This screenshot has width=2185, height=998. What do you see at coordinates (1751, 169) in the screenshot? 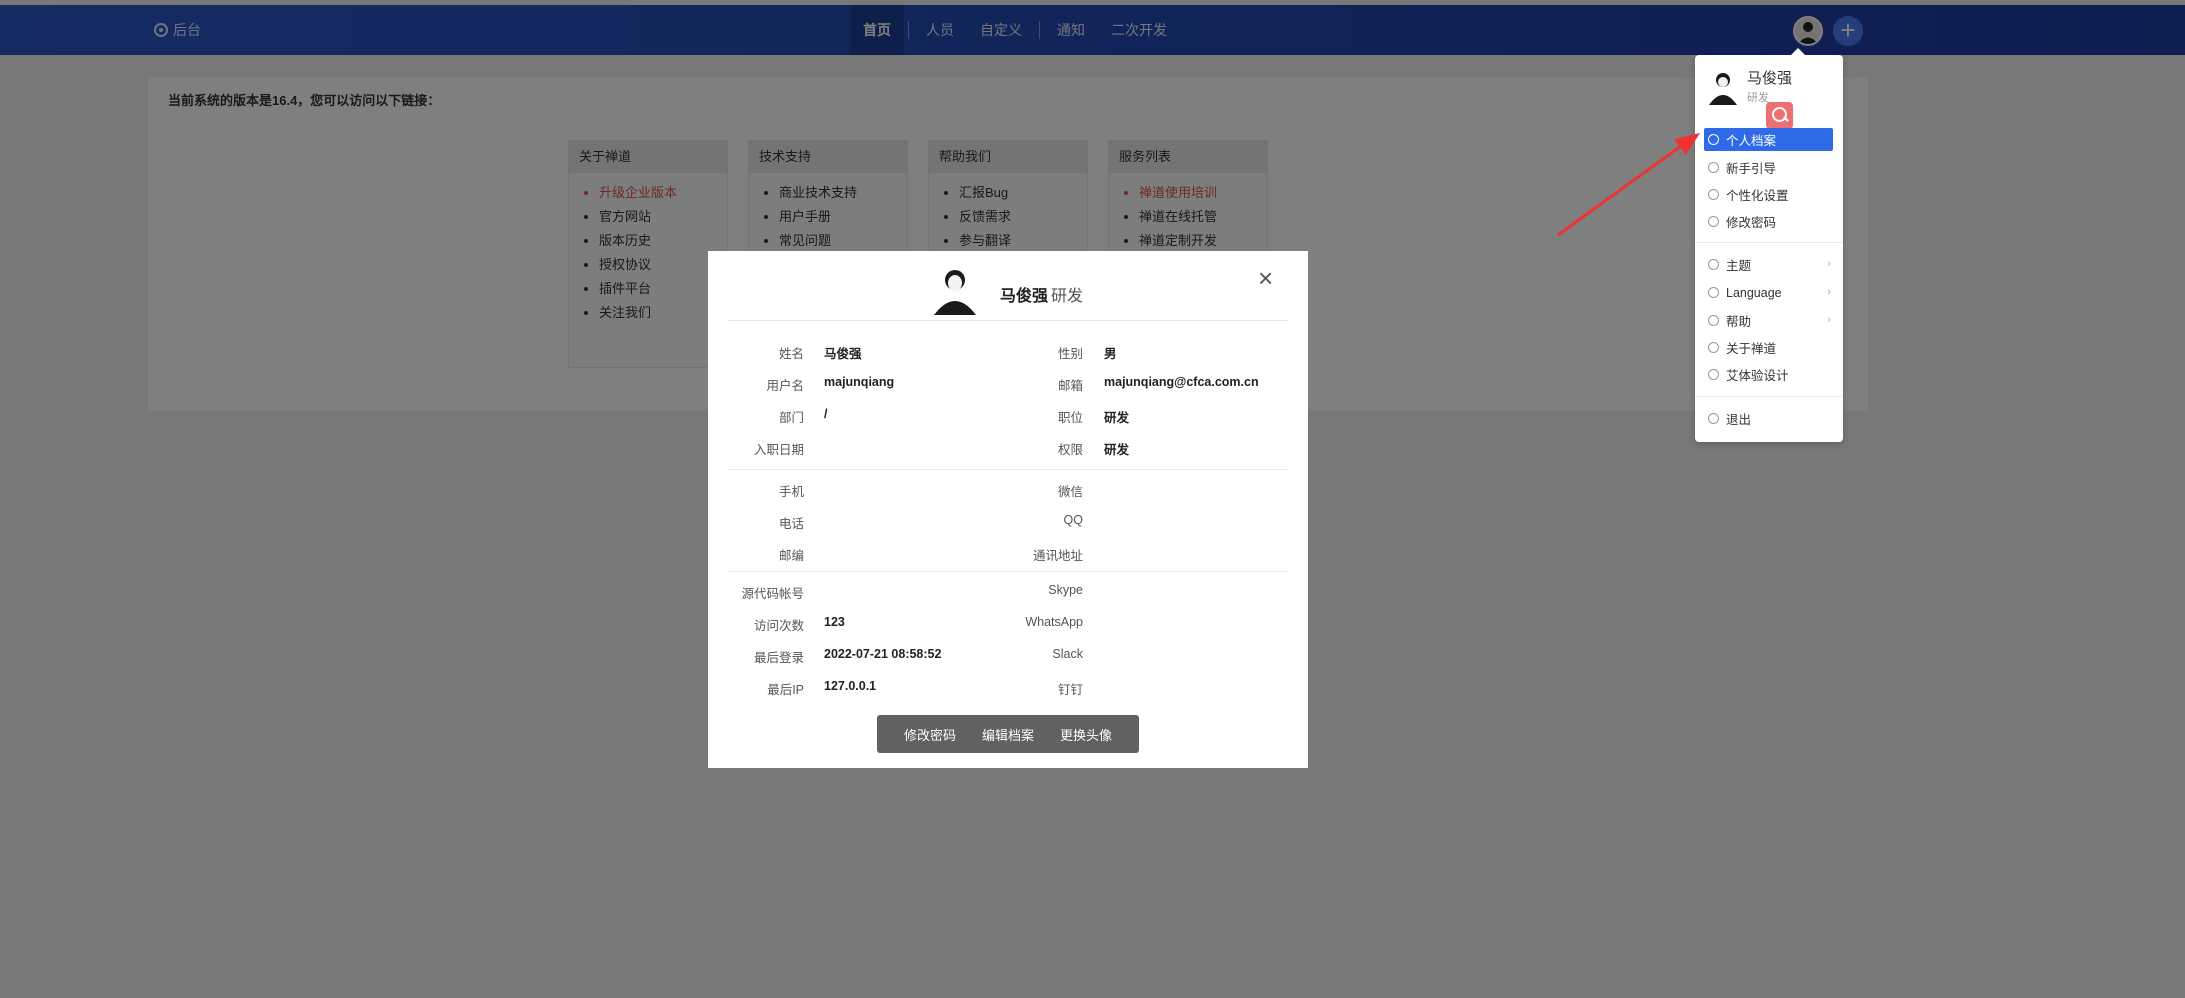
I see `menu-label: 新手引导` at bounding box center [1751, 169].